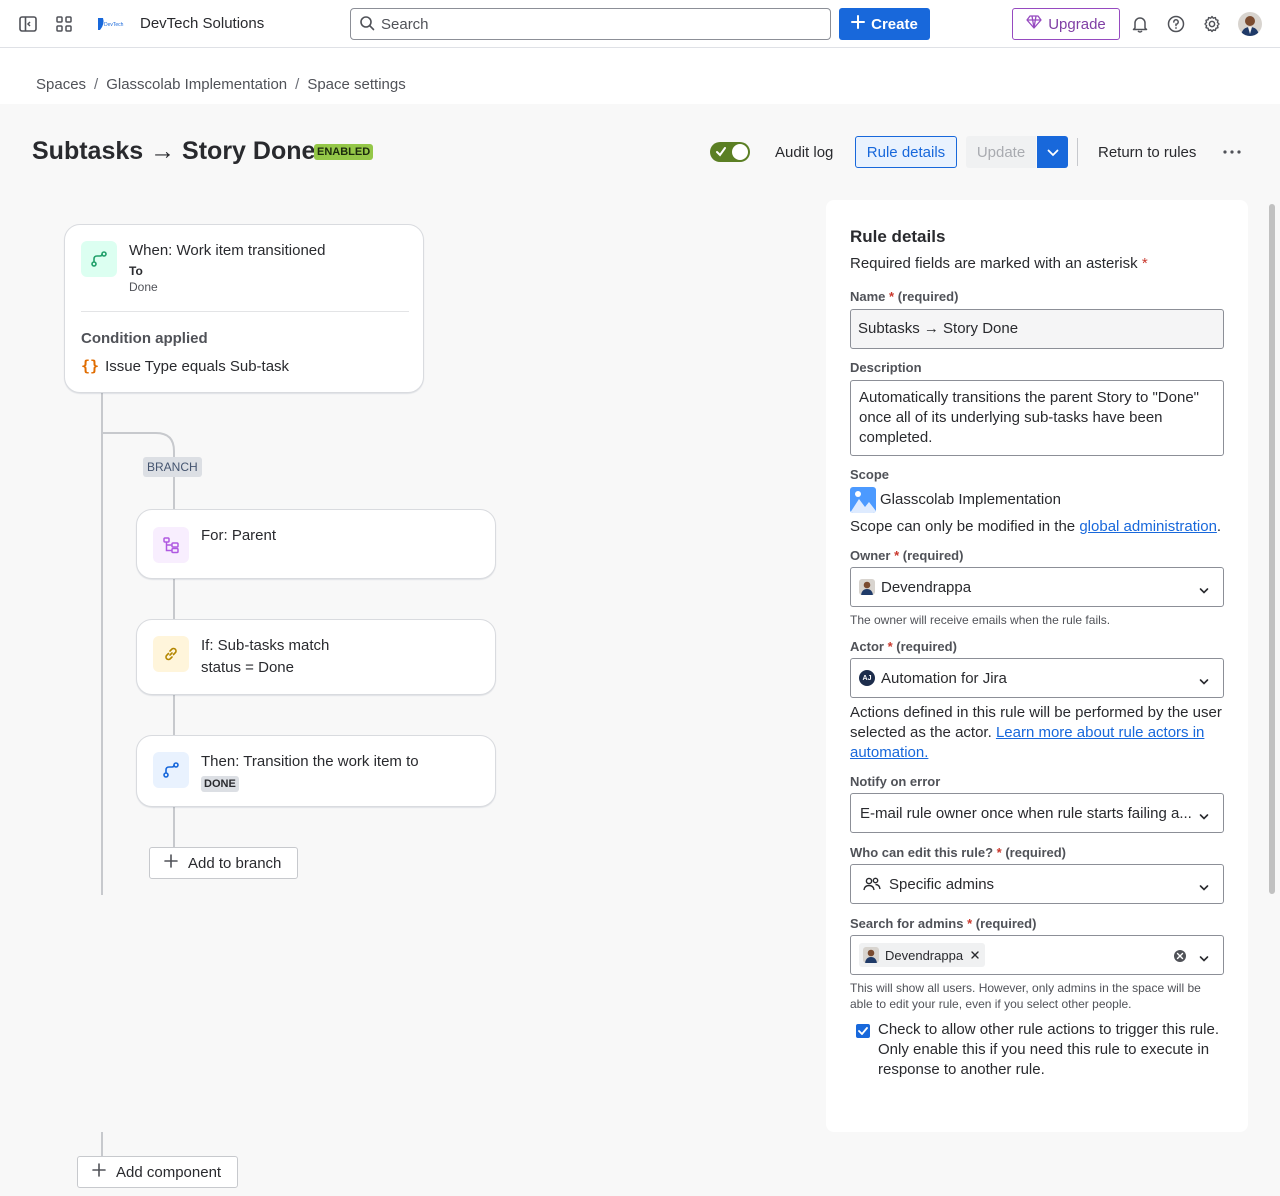 Image resolution: width=1280 pixels, height=1196 pixels. I want to click on global-administration-link: global administration, so click(1148, 526).